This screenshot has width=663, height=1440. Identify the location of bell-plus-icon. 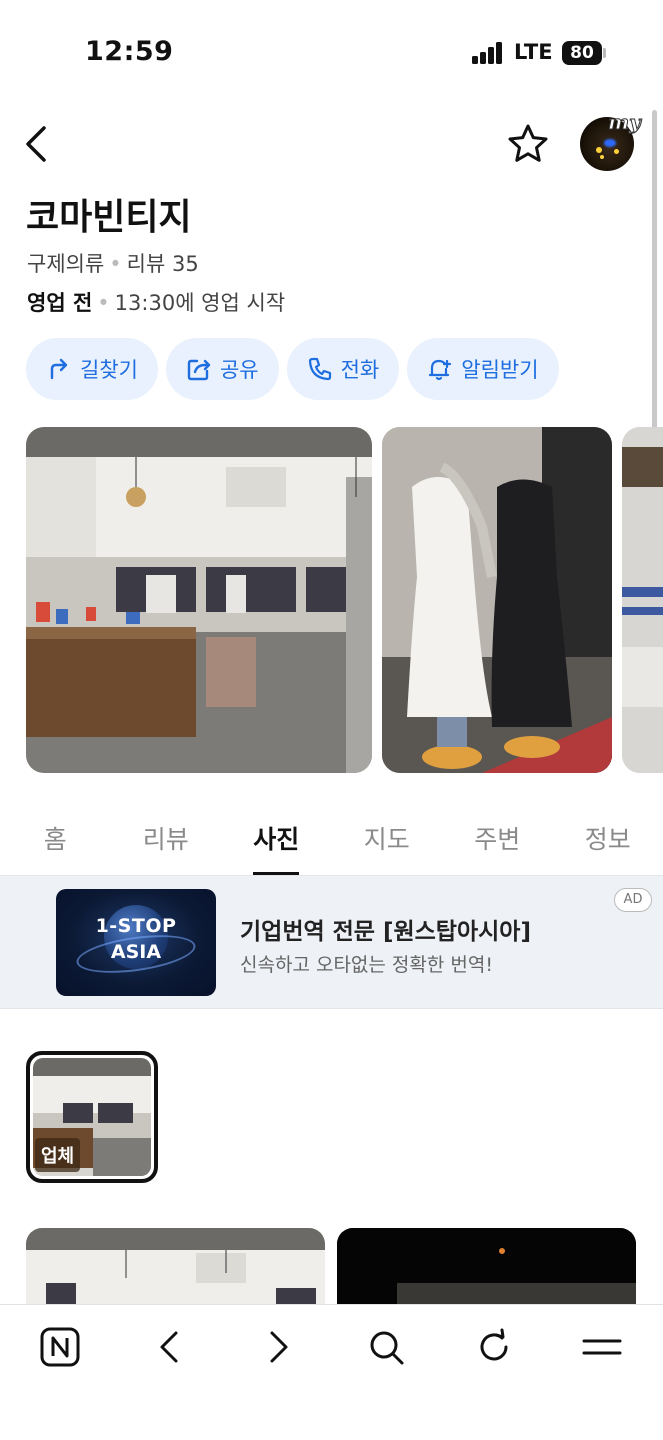
(440, 370).